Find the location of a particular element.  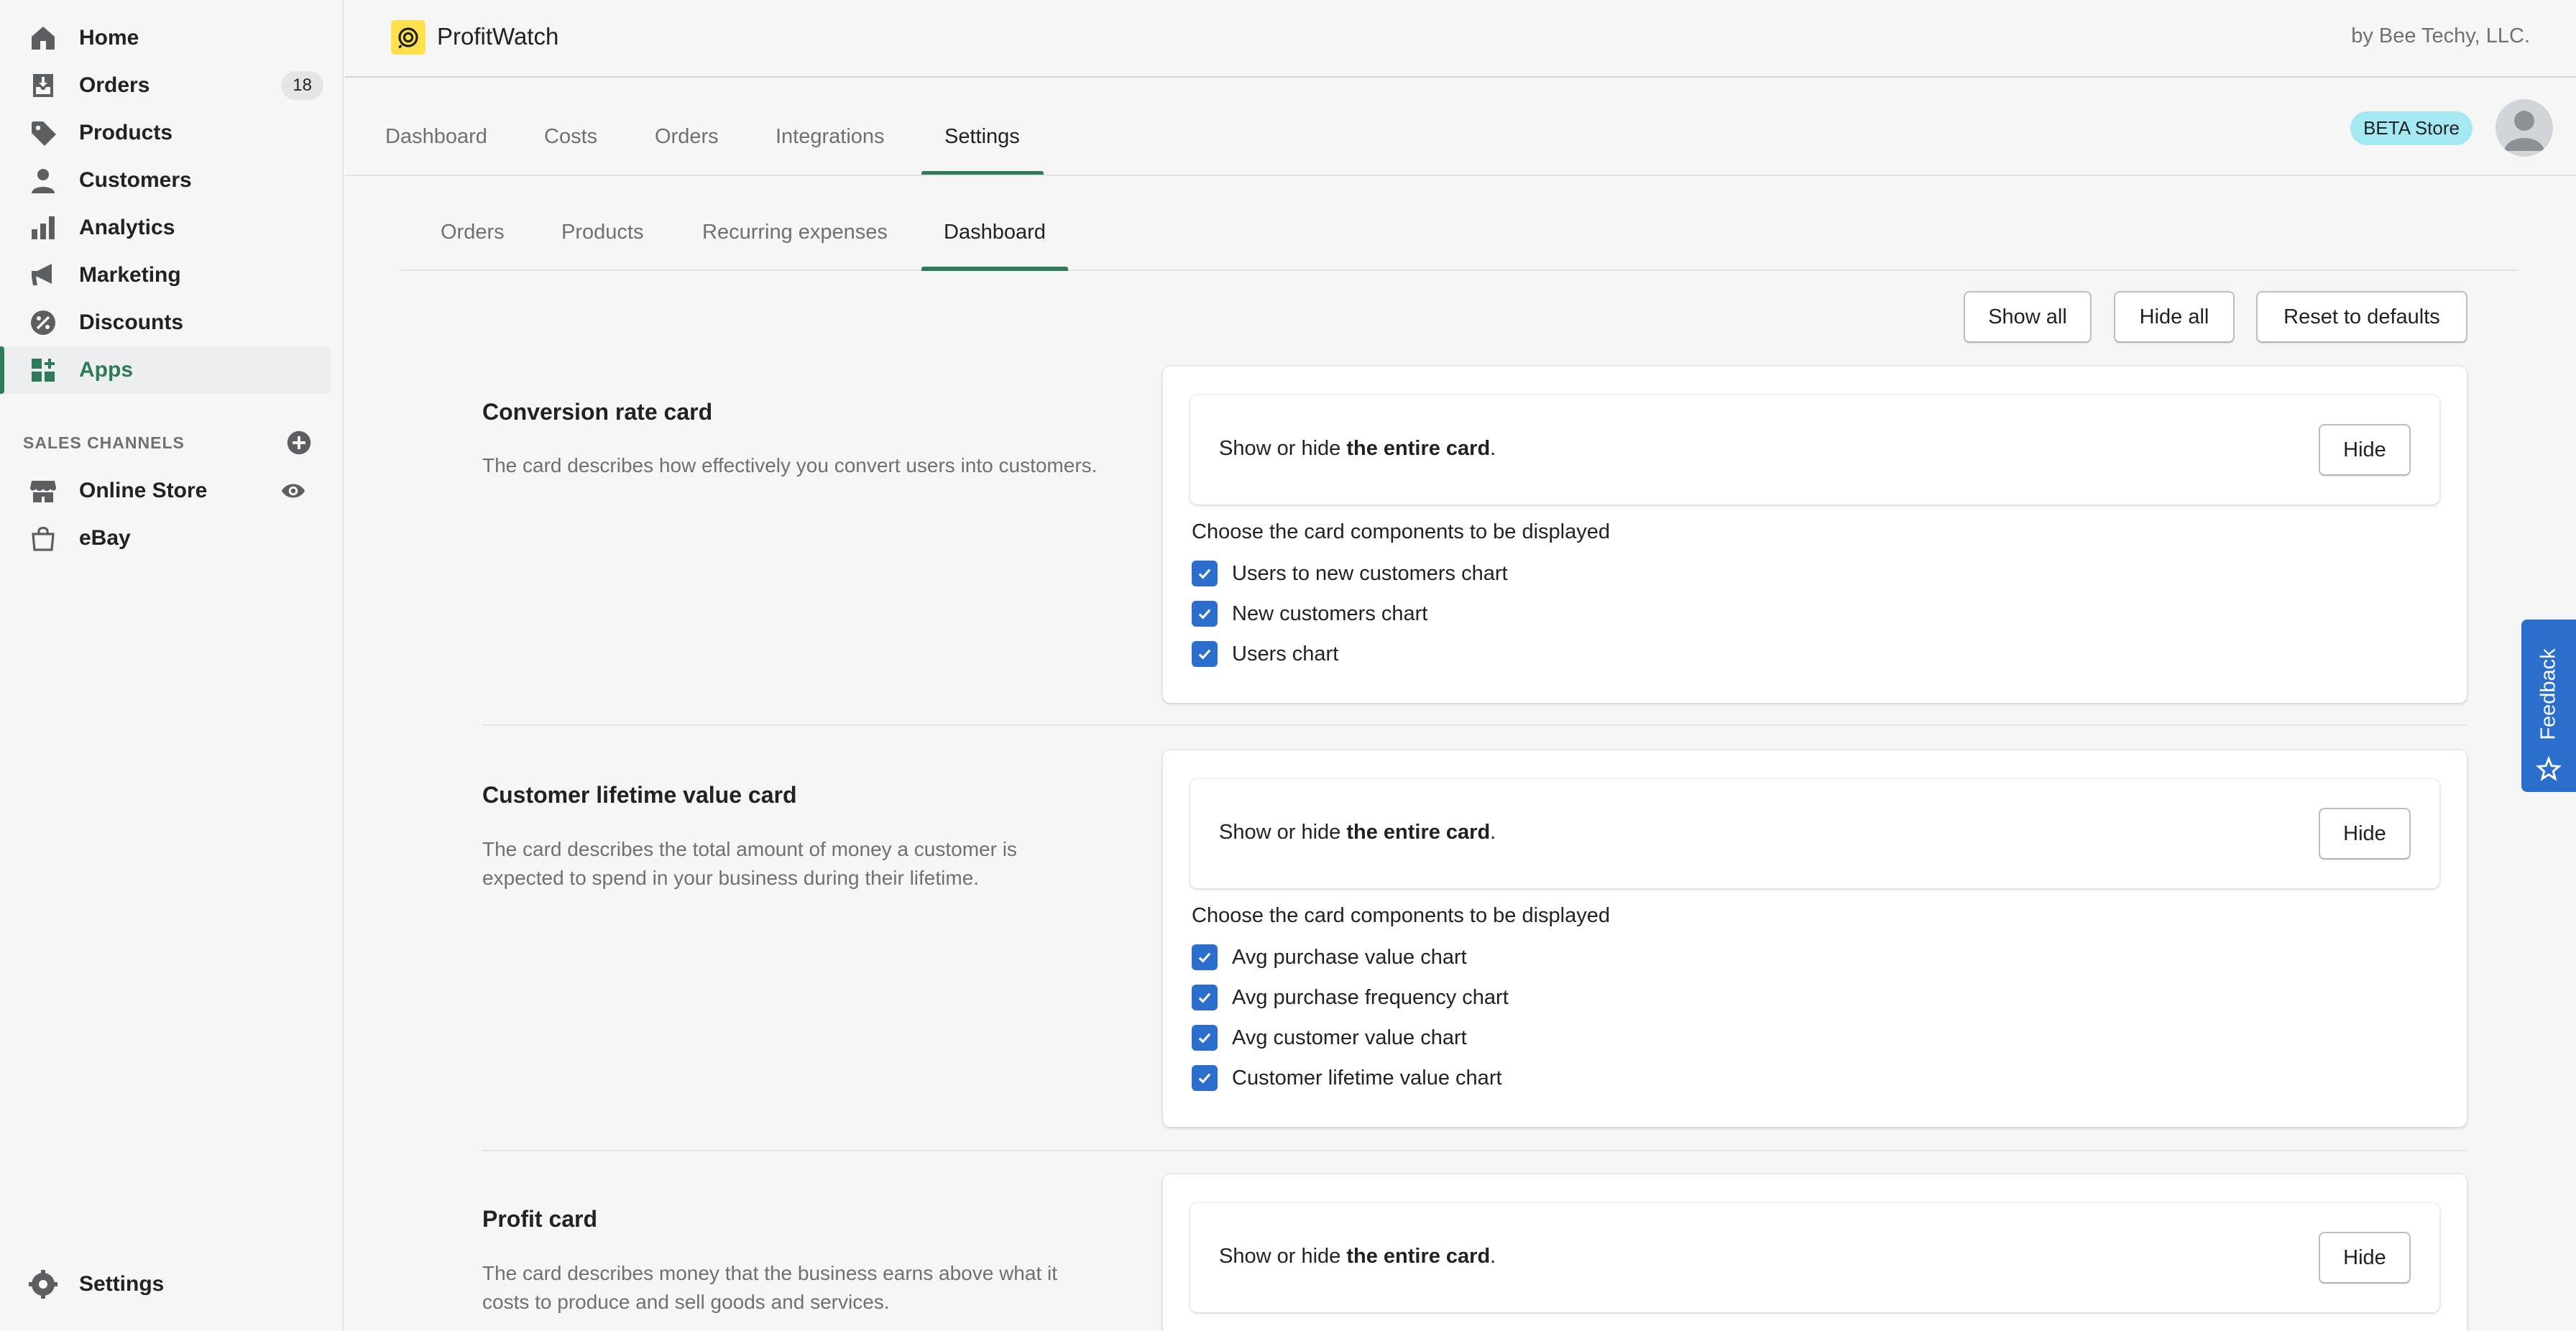

component-label: New customers chart is located at coordinates (1330, 613).